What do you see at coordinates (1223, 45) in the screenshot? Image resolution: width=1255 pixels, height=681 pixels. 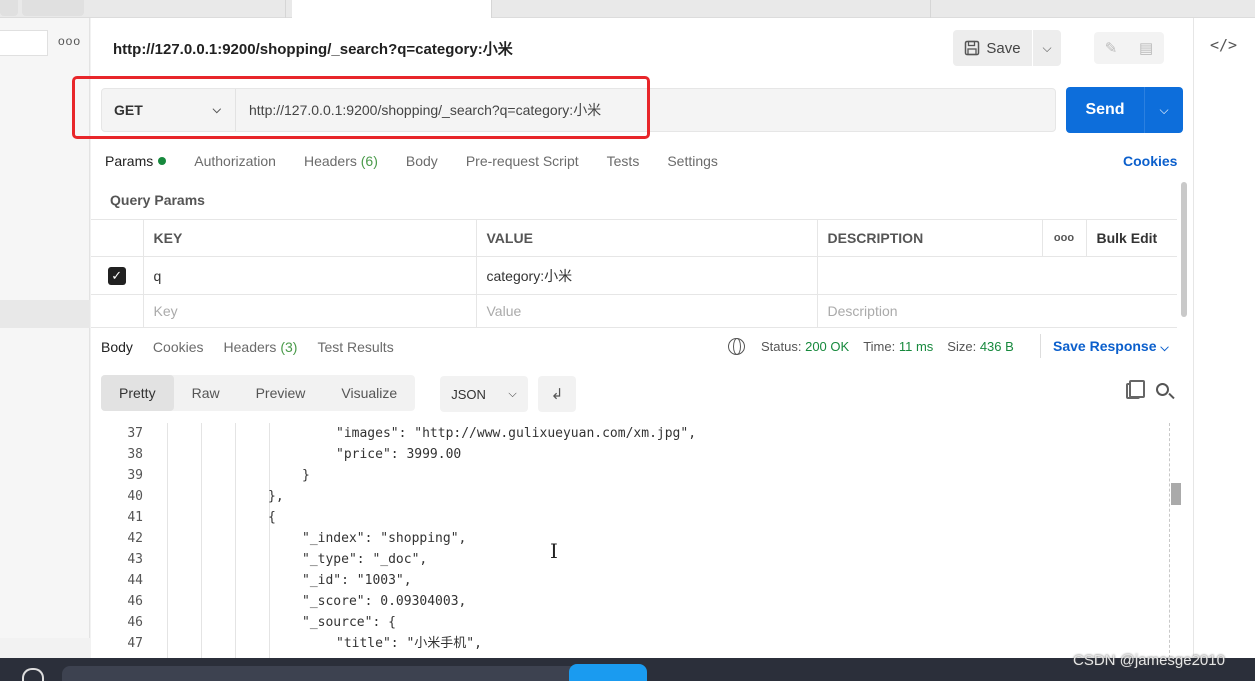 I see `code-snippet-icon: </>` at bounding box center [1223, 45].